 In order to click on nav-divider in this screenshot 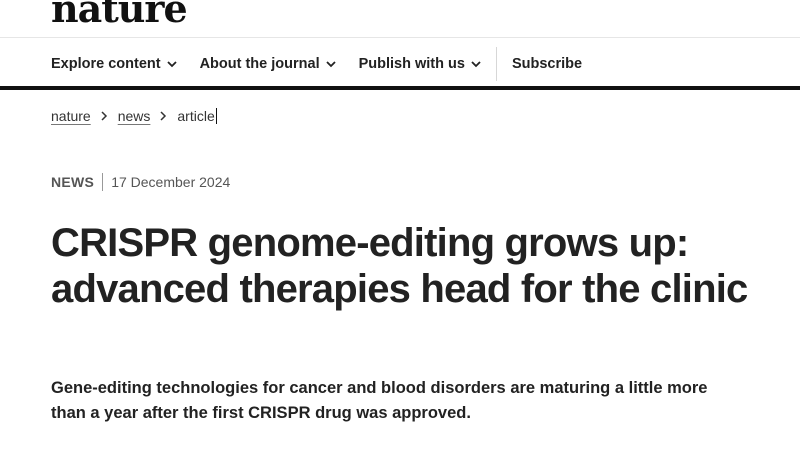, I will do `click(496, 64)`.